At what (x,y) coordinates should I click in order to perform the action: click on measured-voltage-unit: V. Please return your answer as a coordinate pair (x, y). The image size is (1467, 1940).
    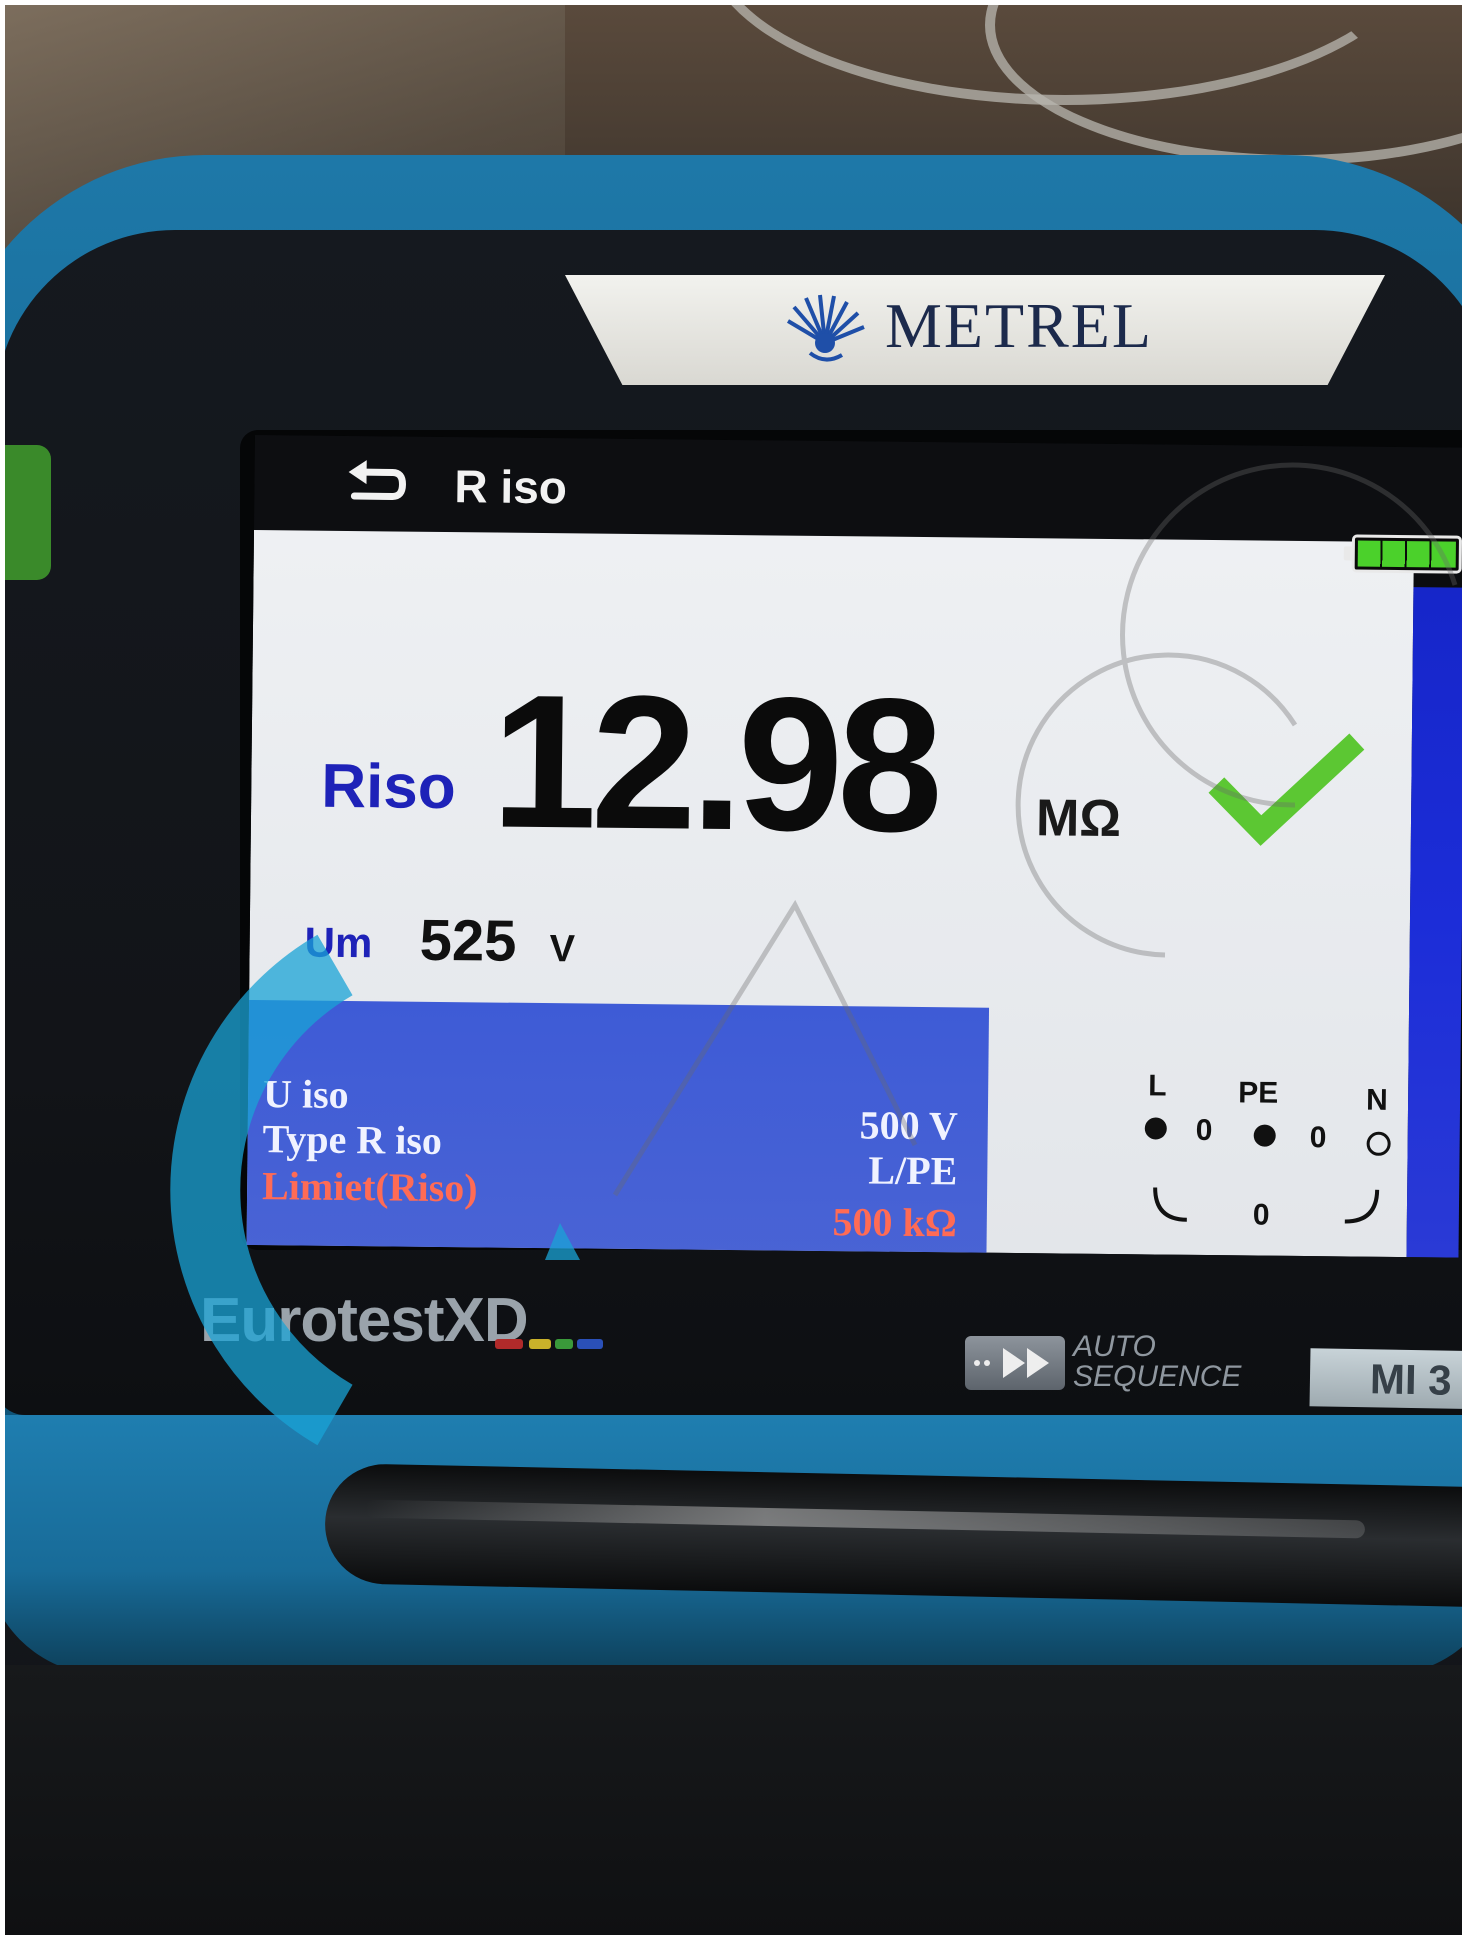
    Looking at the image, I should click on (562, 949).